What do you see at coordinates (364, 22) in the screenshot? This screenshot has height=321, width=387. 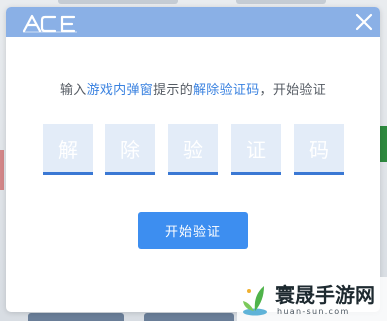 I see `close-icon` at bounding box center [364, 22].